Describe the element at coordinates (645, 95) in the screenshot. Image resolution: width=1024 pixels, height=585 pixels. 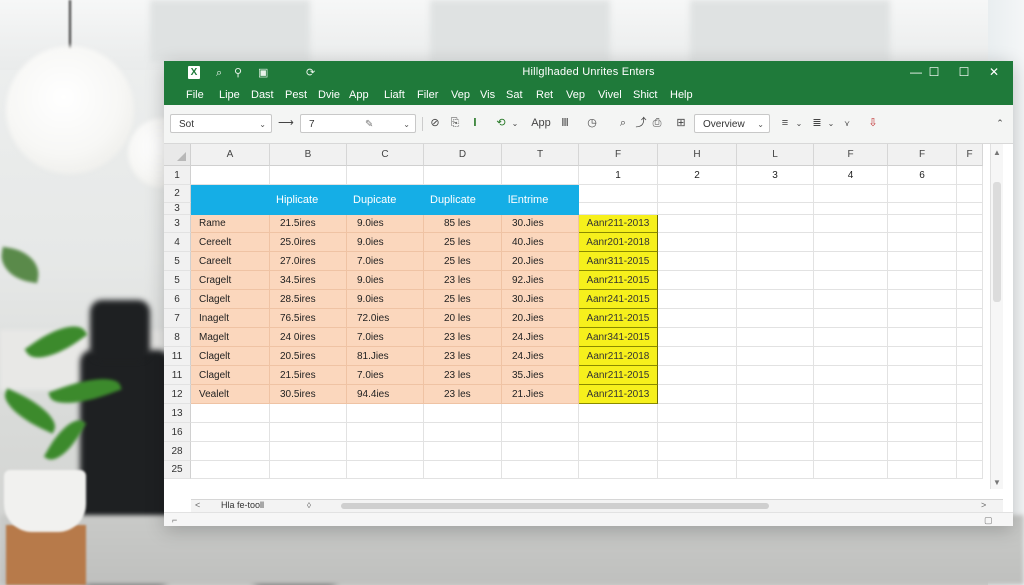
I see `menu-item: Shict` at that location.